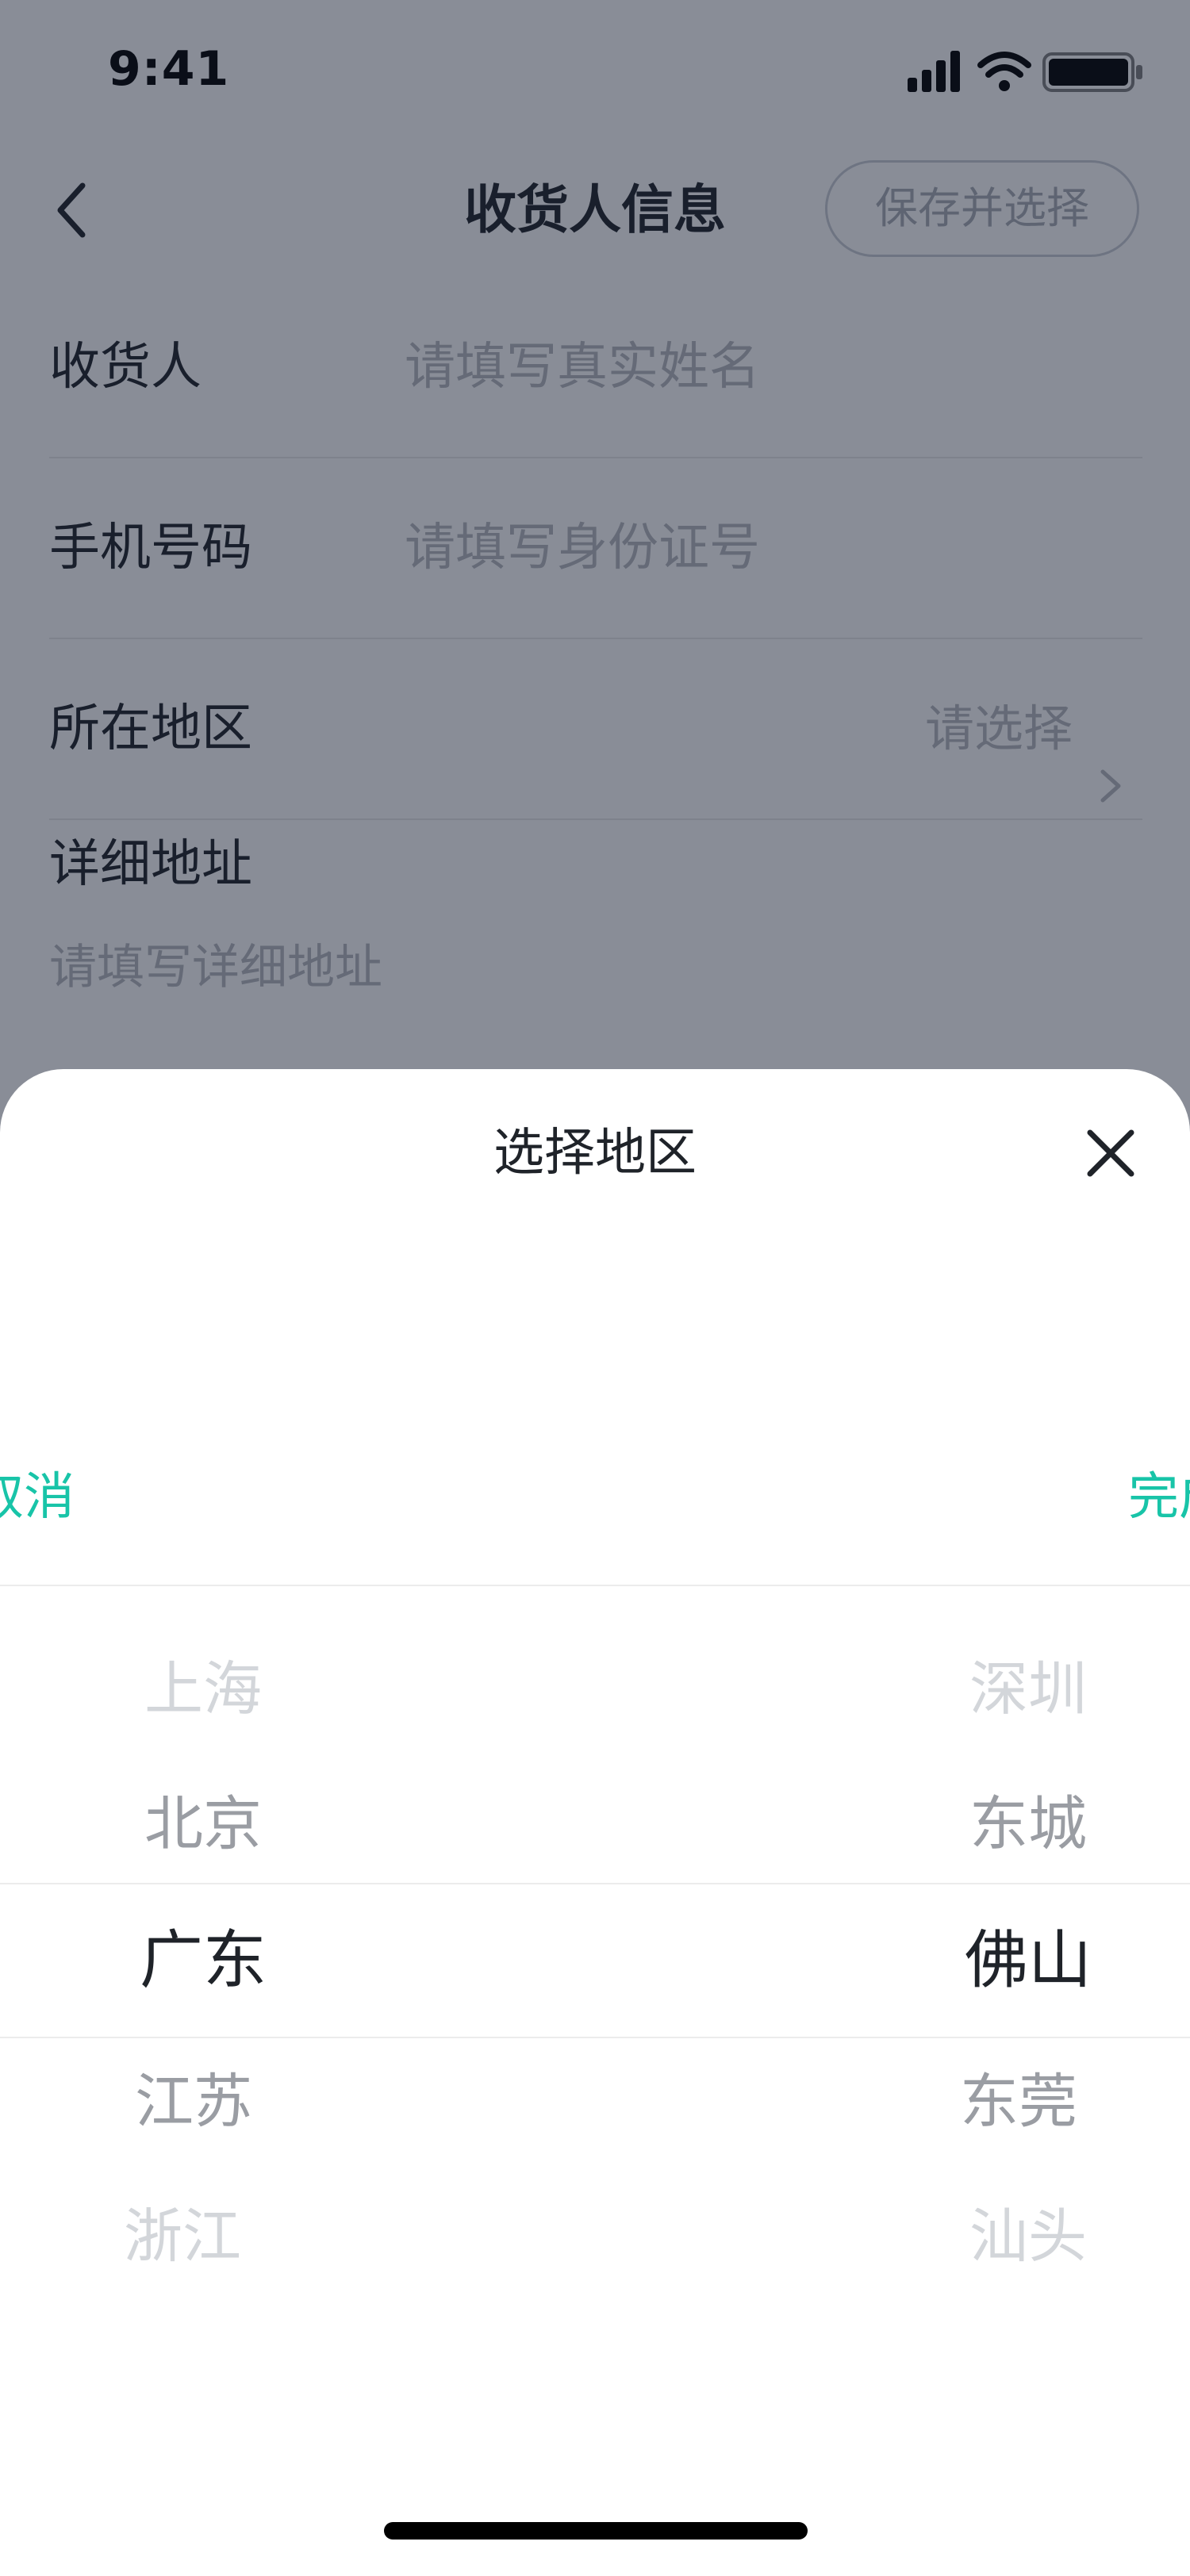  I want to click on city-option-selected: 佛山, so click(1026, 1961).